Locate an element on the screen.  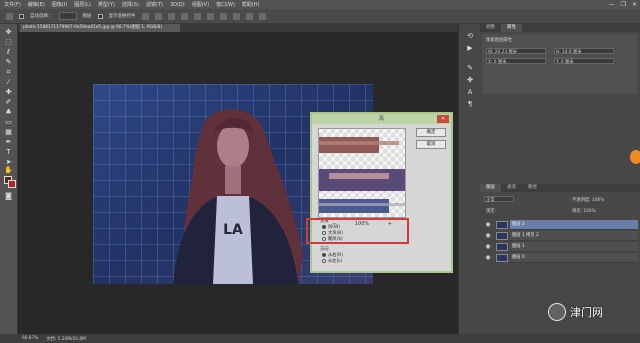
align-bottom-icon is located at coordinates (210, 16).